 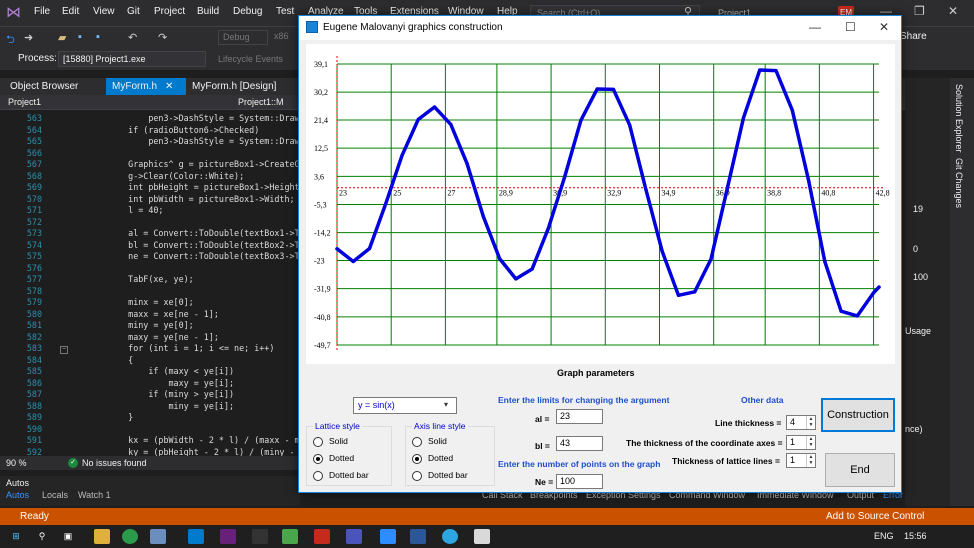 What do you see at coordinates (171, 407) in the screenshot?
I see `code-text: miny = ye[i];` at bounding box center [171, 407].